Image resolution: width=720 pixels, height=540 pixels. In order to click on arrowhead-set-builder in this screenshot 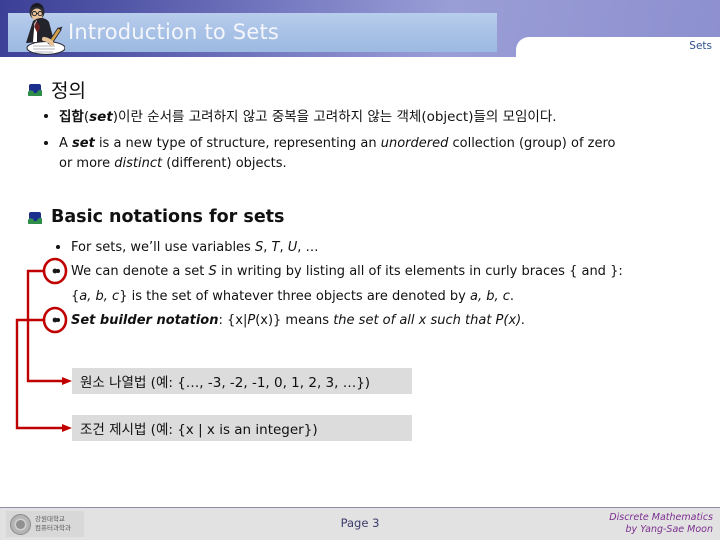, I will do `click(67, 428)`.